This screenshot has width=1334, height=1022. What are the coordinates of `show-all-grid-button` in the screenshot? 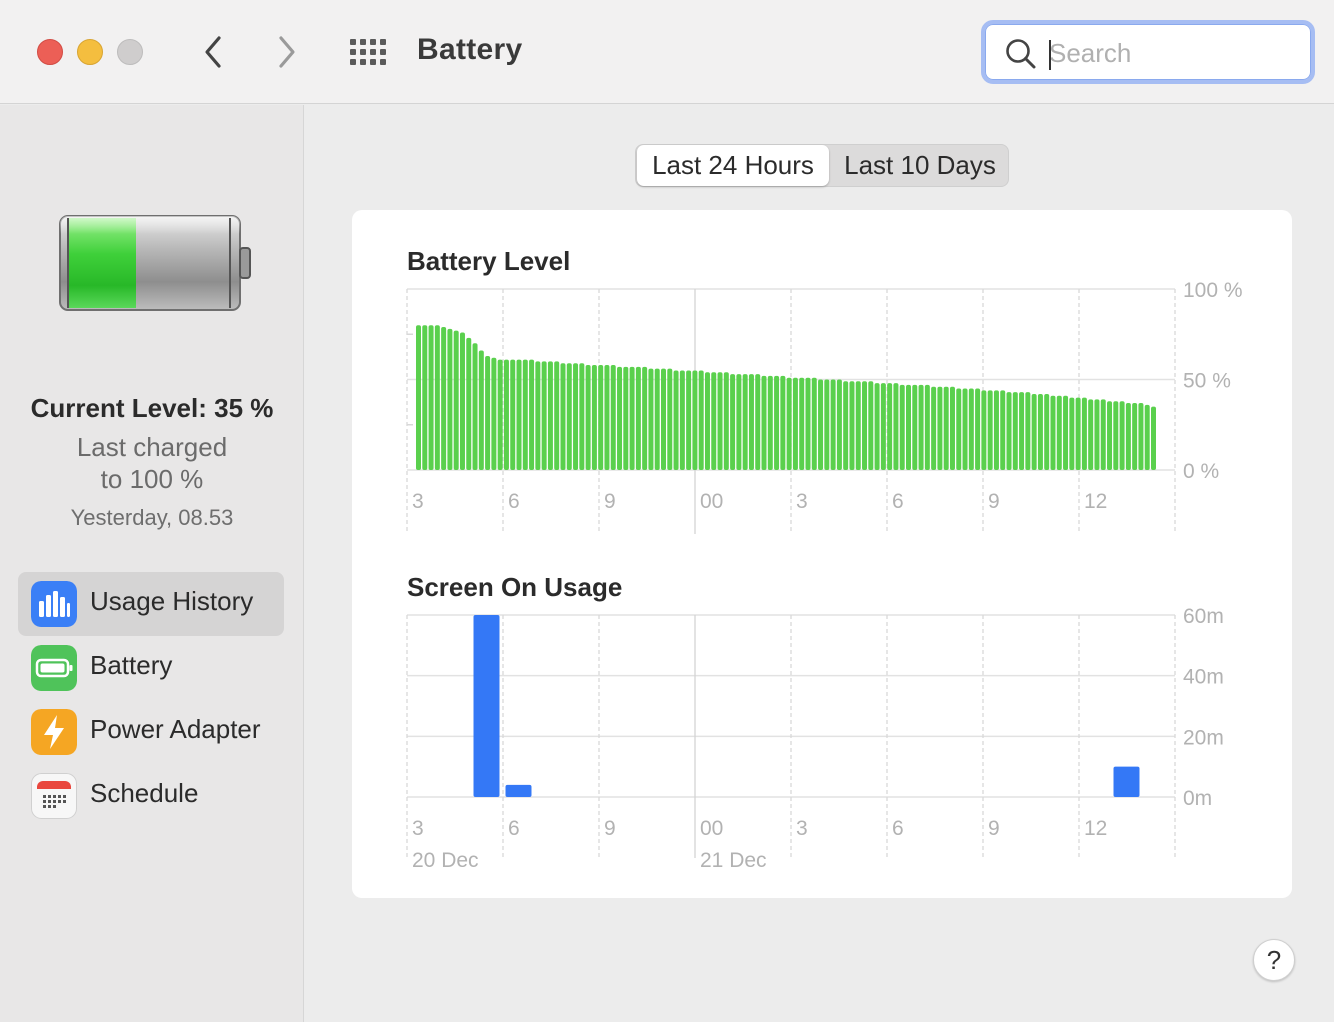 It's located at (368, 52).